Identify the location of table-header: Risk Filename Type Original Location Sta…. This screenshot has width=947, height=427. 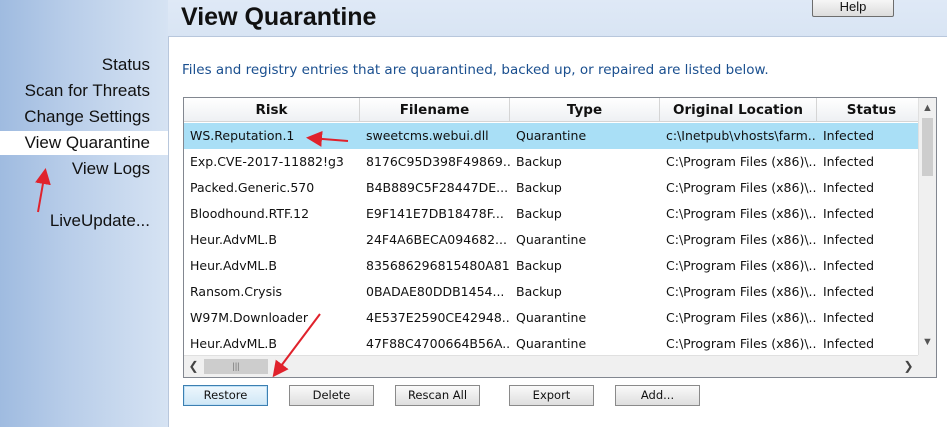
(555, 110).